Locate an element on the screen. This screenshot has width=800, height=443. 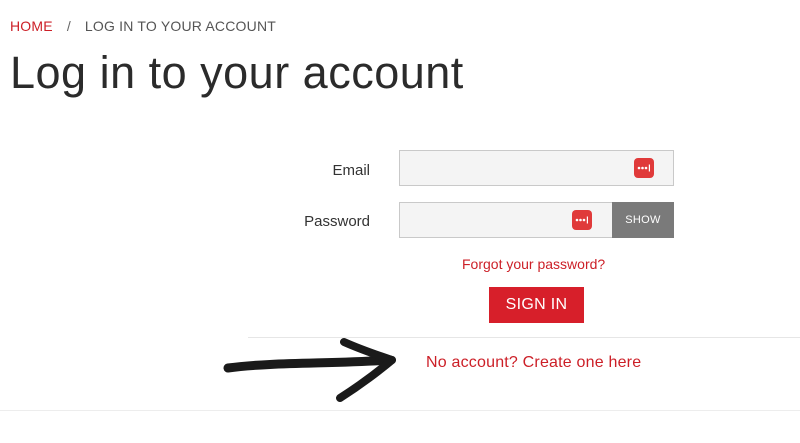
breadcrumb: HOME / LOG IN TO YOUR ACCOUNT is located at coordinates (143, 26).